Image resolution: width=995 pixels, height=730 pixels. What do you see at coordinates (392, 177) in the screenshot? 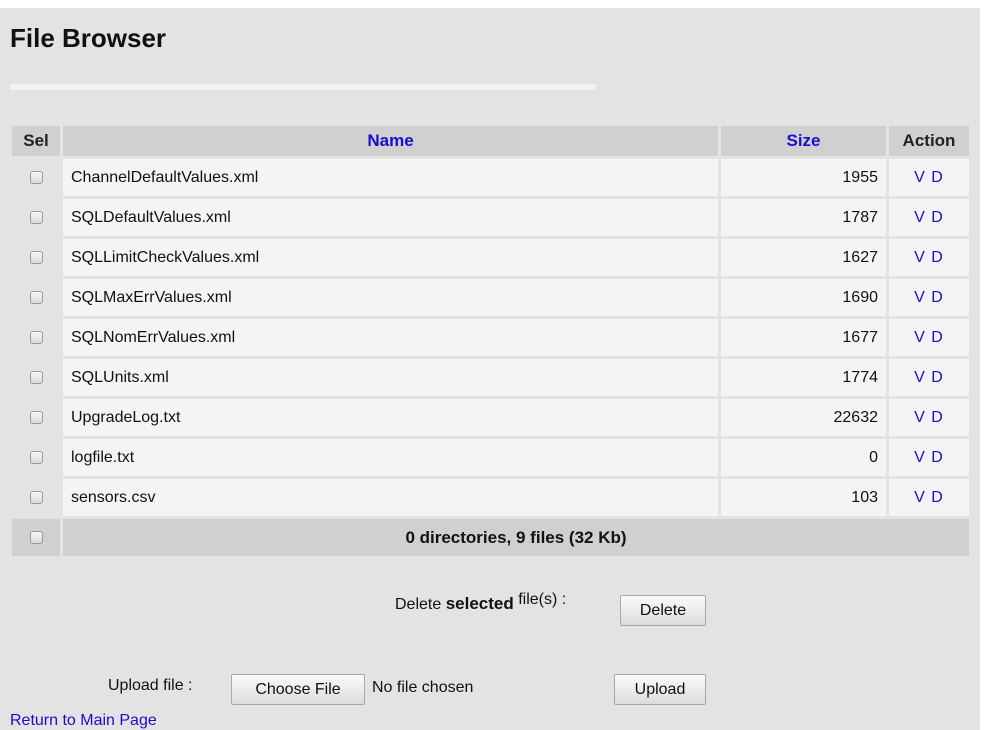
I see `file-name: ChannelDefaultValues.xml` at bounding box center [392, 177].